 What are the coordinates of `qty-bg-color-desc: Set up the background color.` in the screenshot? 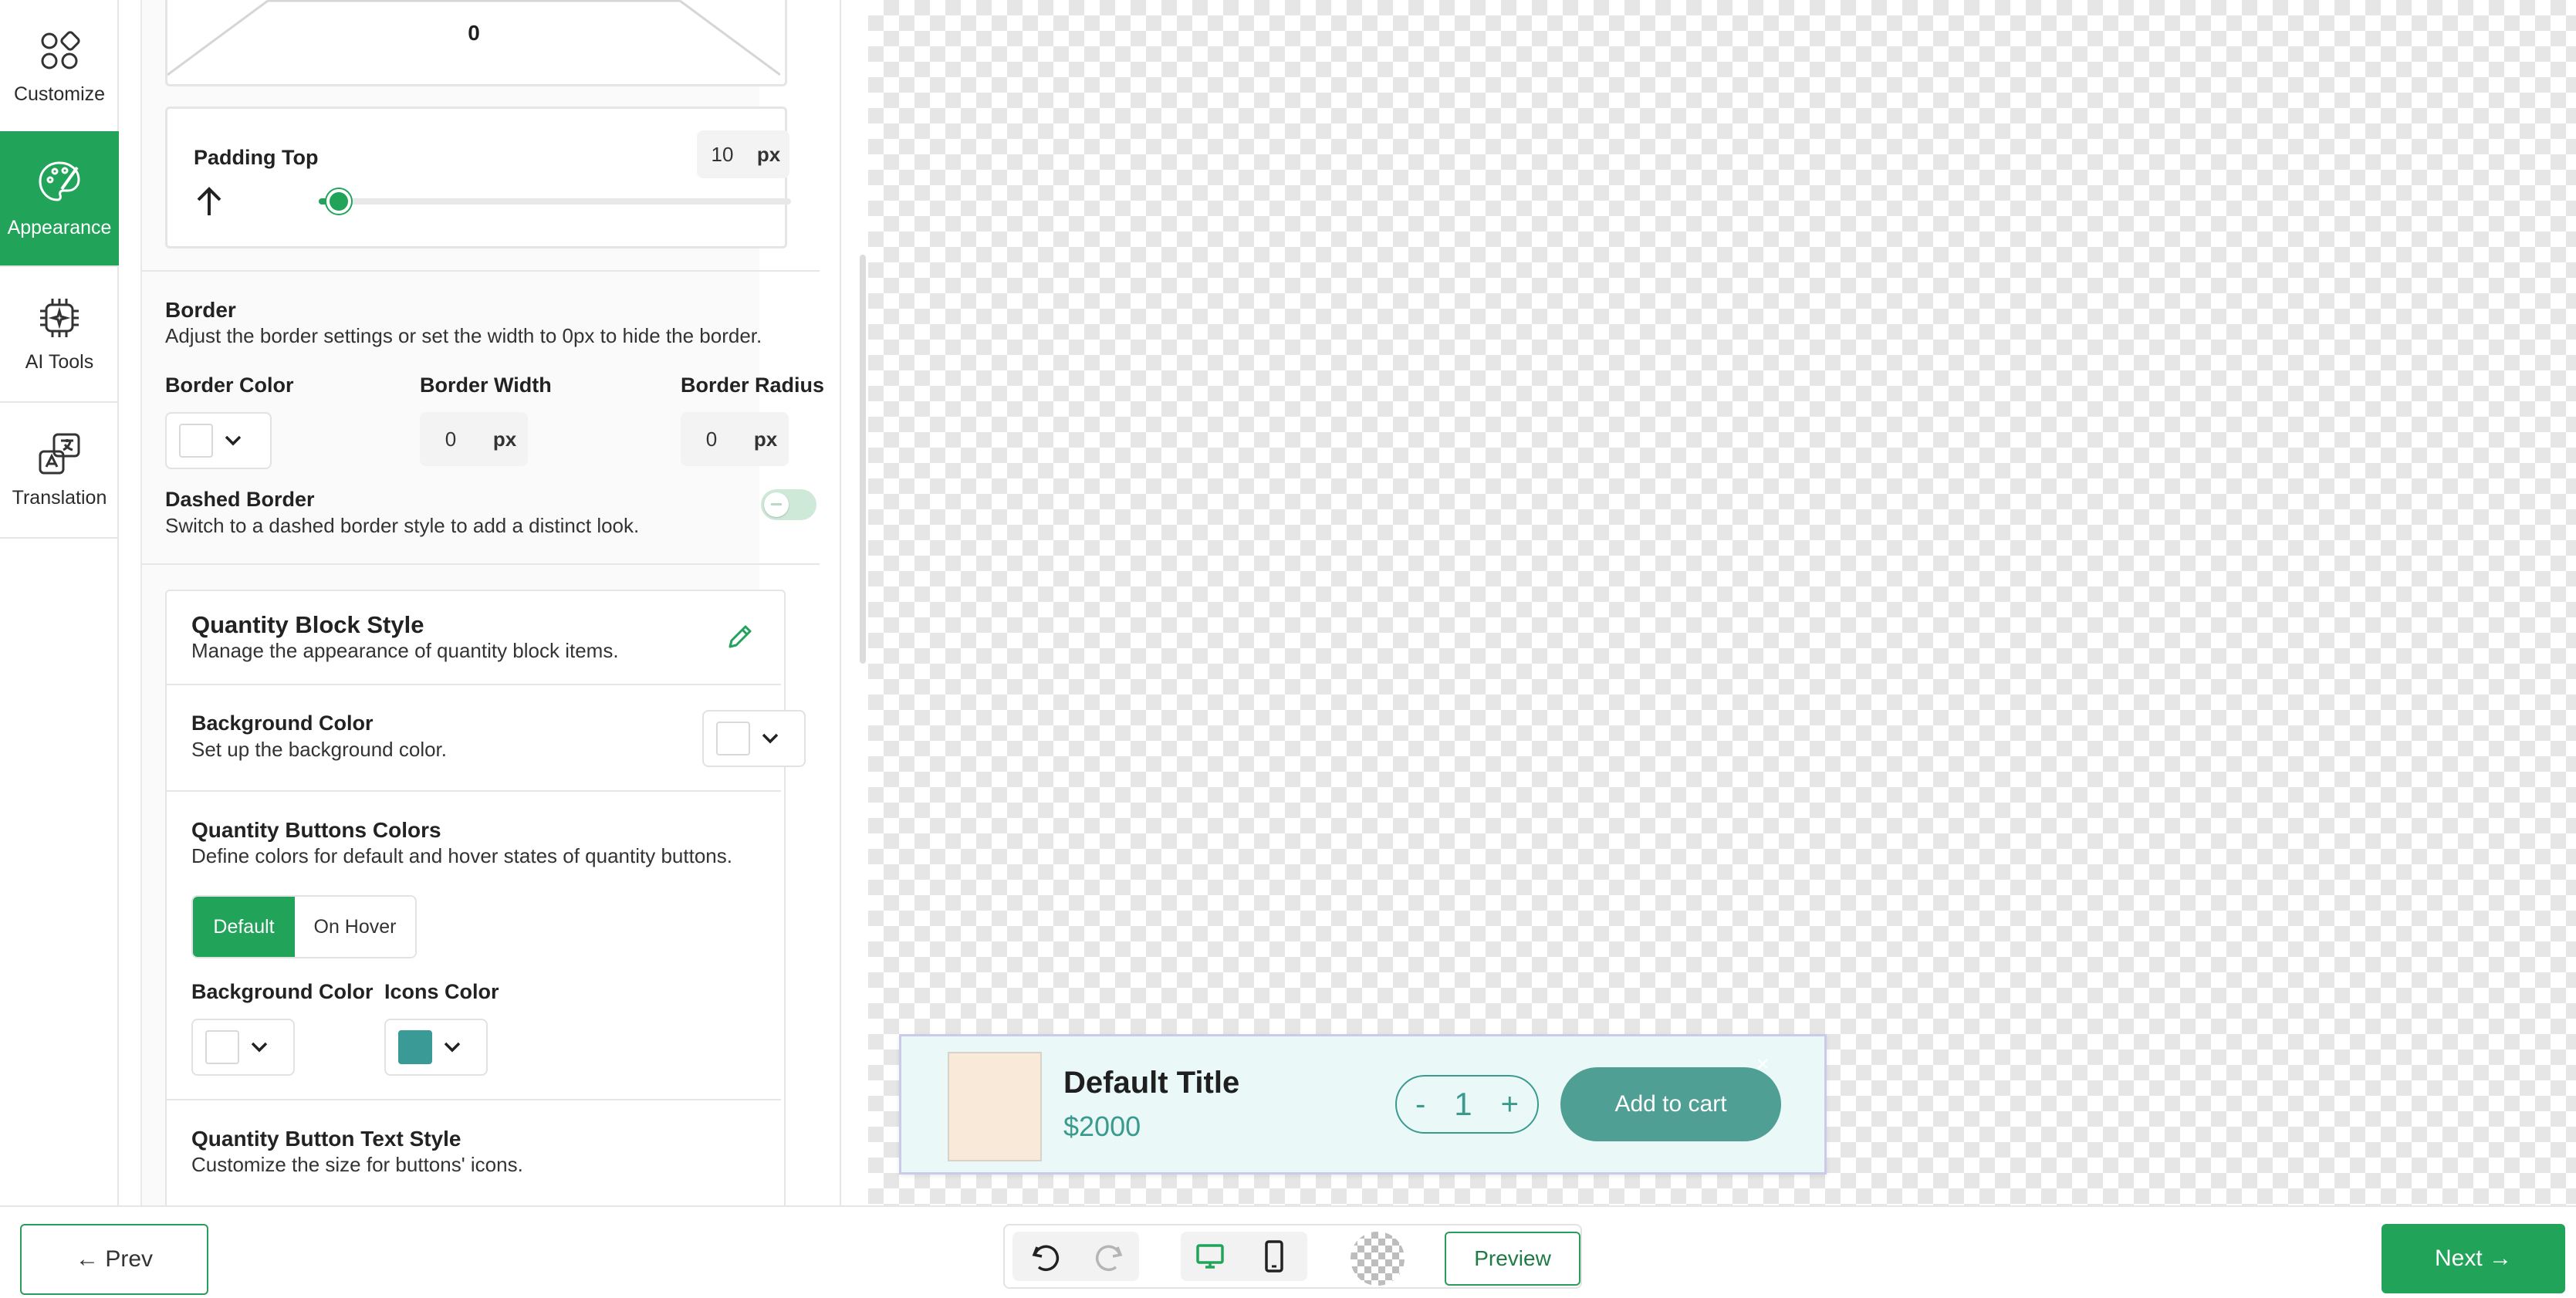 It's located at (319, 749).